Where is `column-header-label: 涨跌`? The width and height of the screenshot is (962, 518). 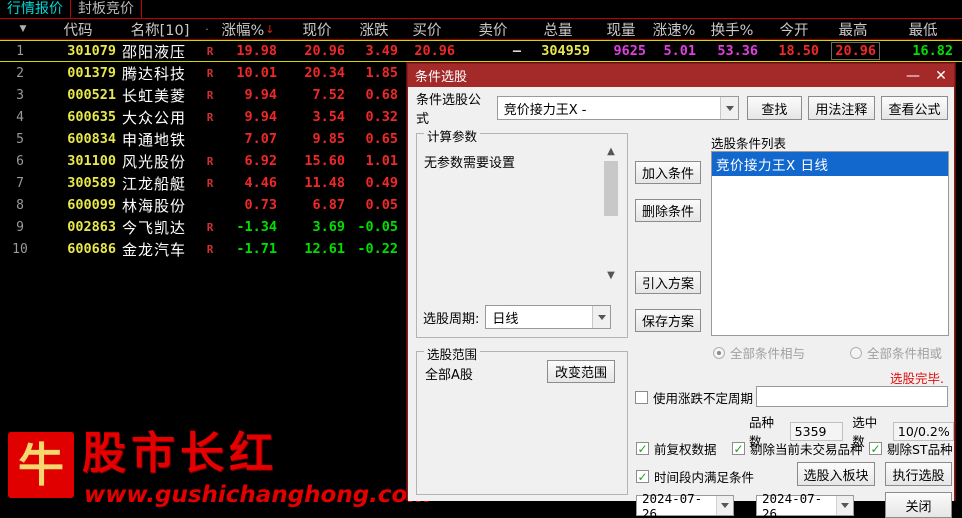 column-header-label: 涨跌 is located at coordinates (374, 30).